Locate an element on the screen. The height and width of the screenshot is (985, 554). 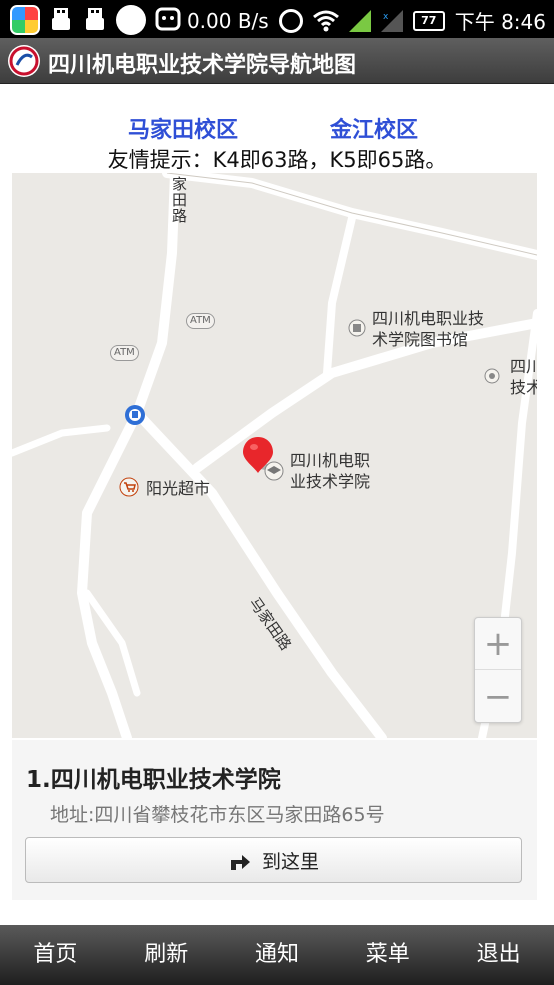
turn-arrow-icon is located at coordinates (240, 862).